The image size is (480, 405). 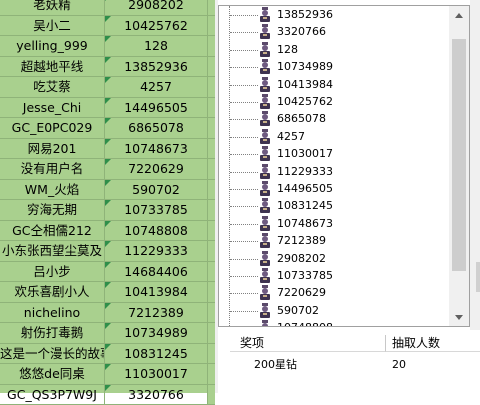 What do you see at coordinates (334, 172) in the screenshot?
I see `list-item: 11229333` at bounding box center [334, 172].